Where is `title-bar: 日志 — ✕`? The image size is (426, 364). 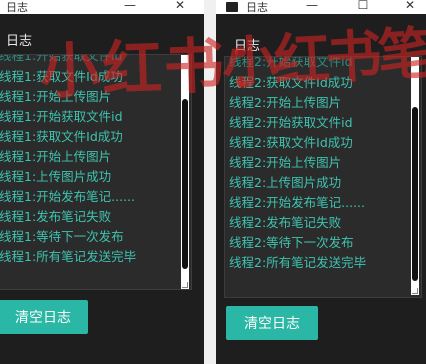
title-bar: 日志 — ✕ is located at coordinates (102, 7).